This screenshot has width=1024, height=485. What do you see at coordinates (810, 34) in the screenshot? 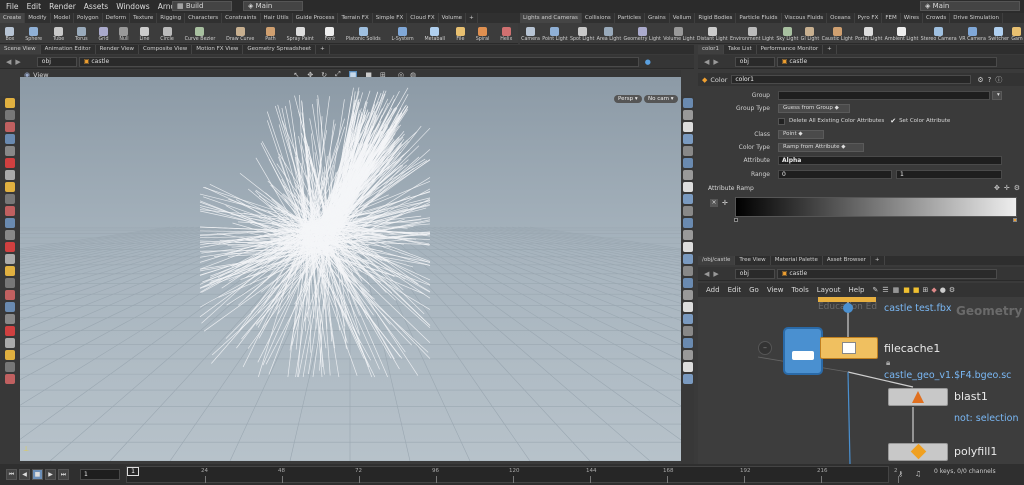
I see `light-tool: GI Light` at bounding box center [810, 34].